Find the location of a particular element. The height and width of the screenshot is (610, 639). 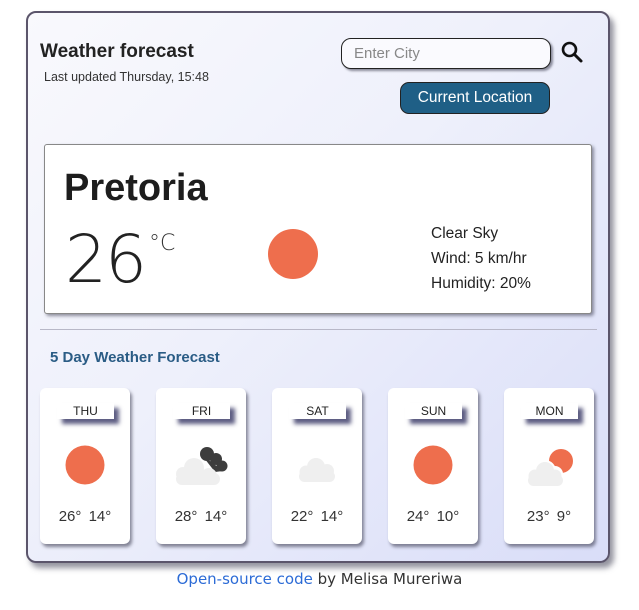

cloud-icon is located at coordinates (317, 465).